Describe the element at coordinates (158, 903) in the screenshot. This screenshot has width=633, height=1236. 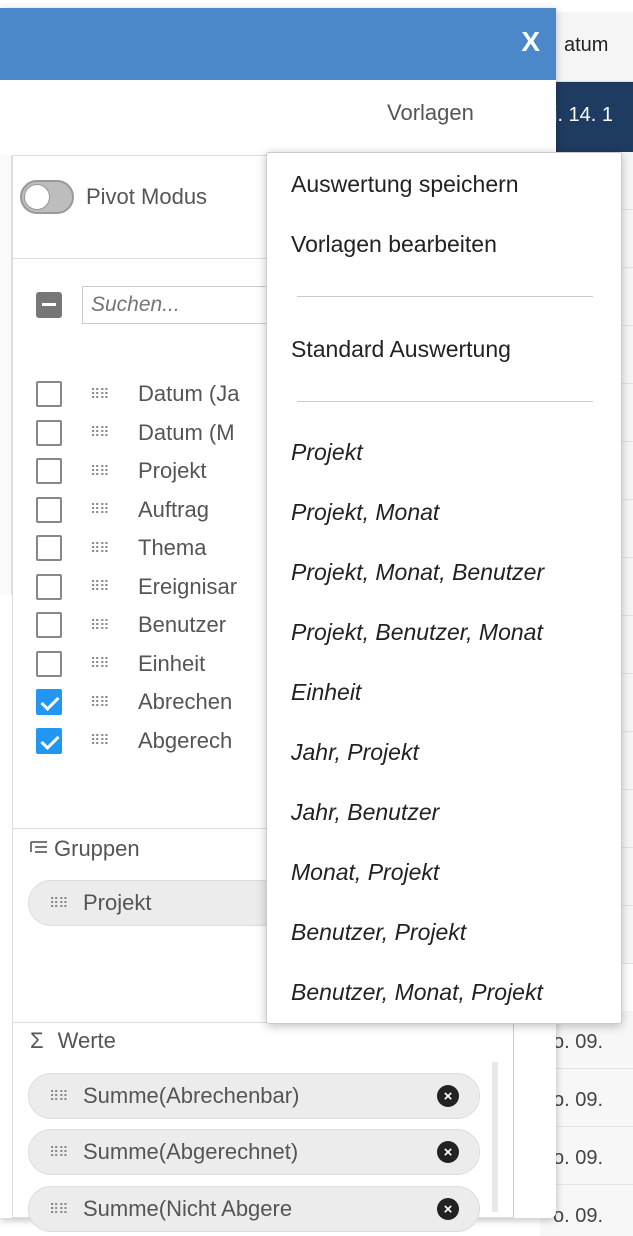
I see `value-pill: ⠿⠿ Projekt` at that location.